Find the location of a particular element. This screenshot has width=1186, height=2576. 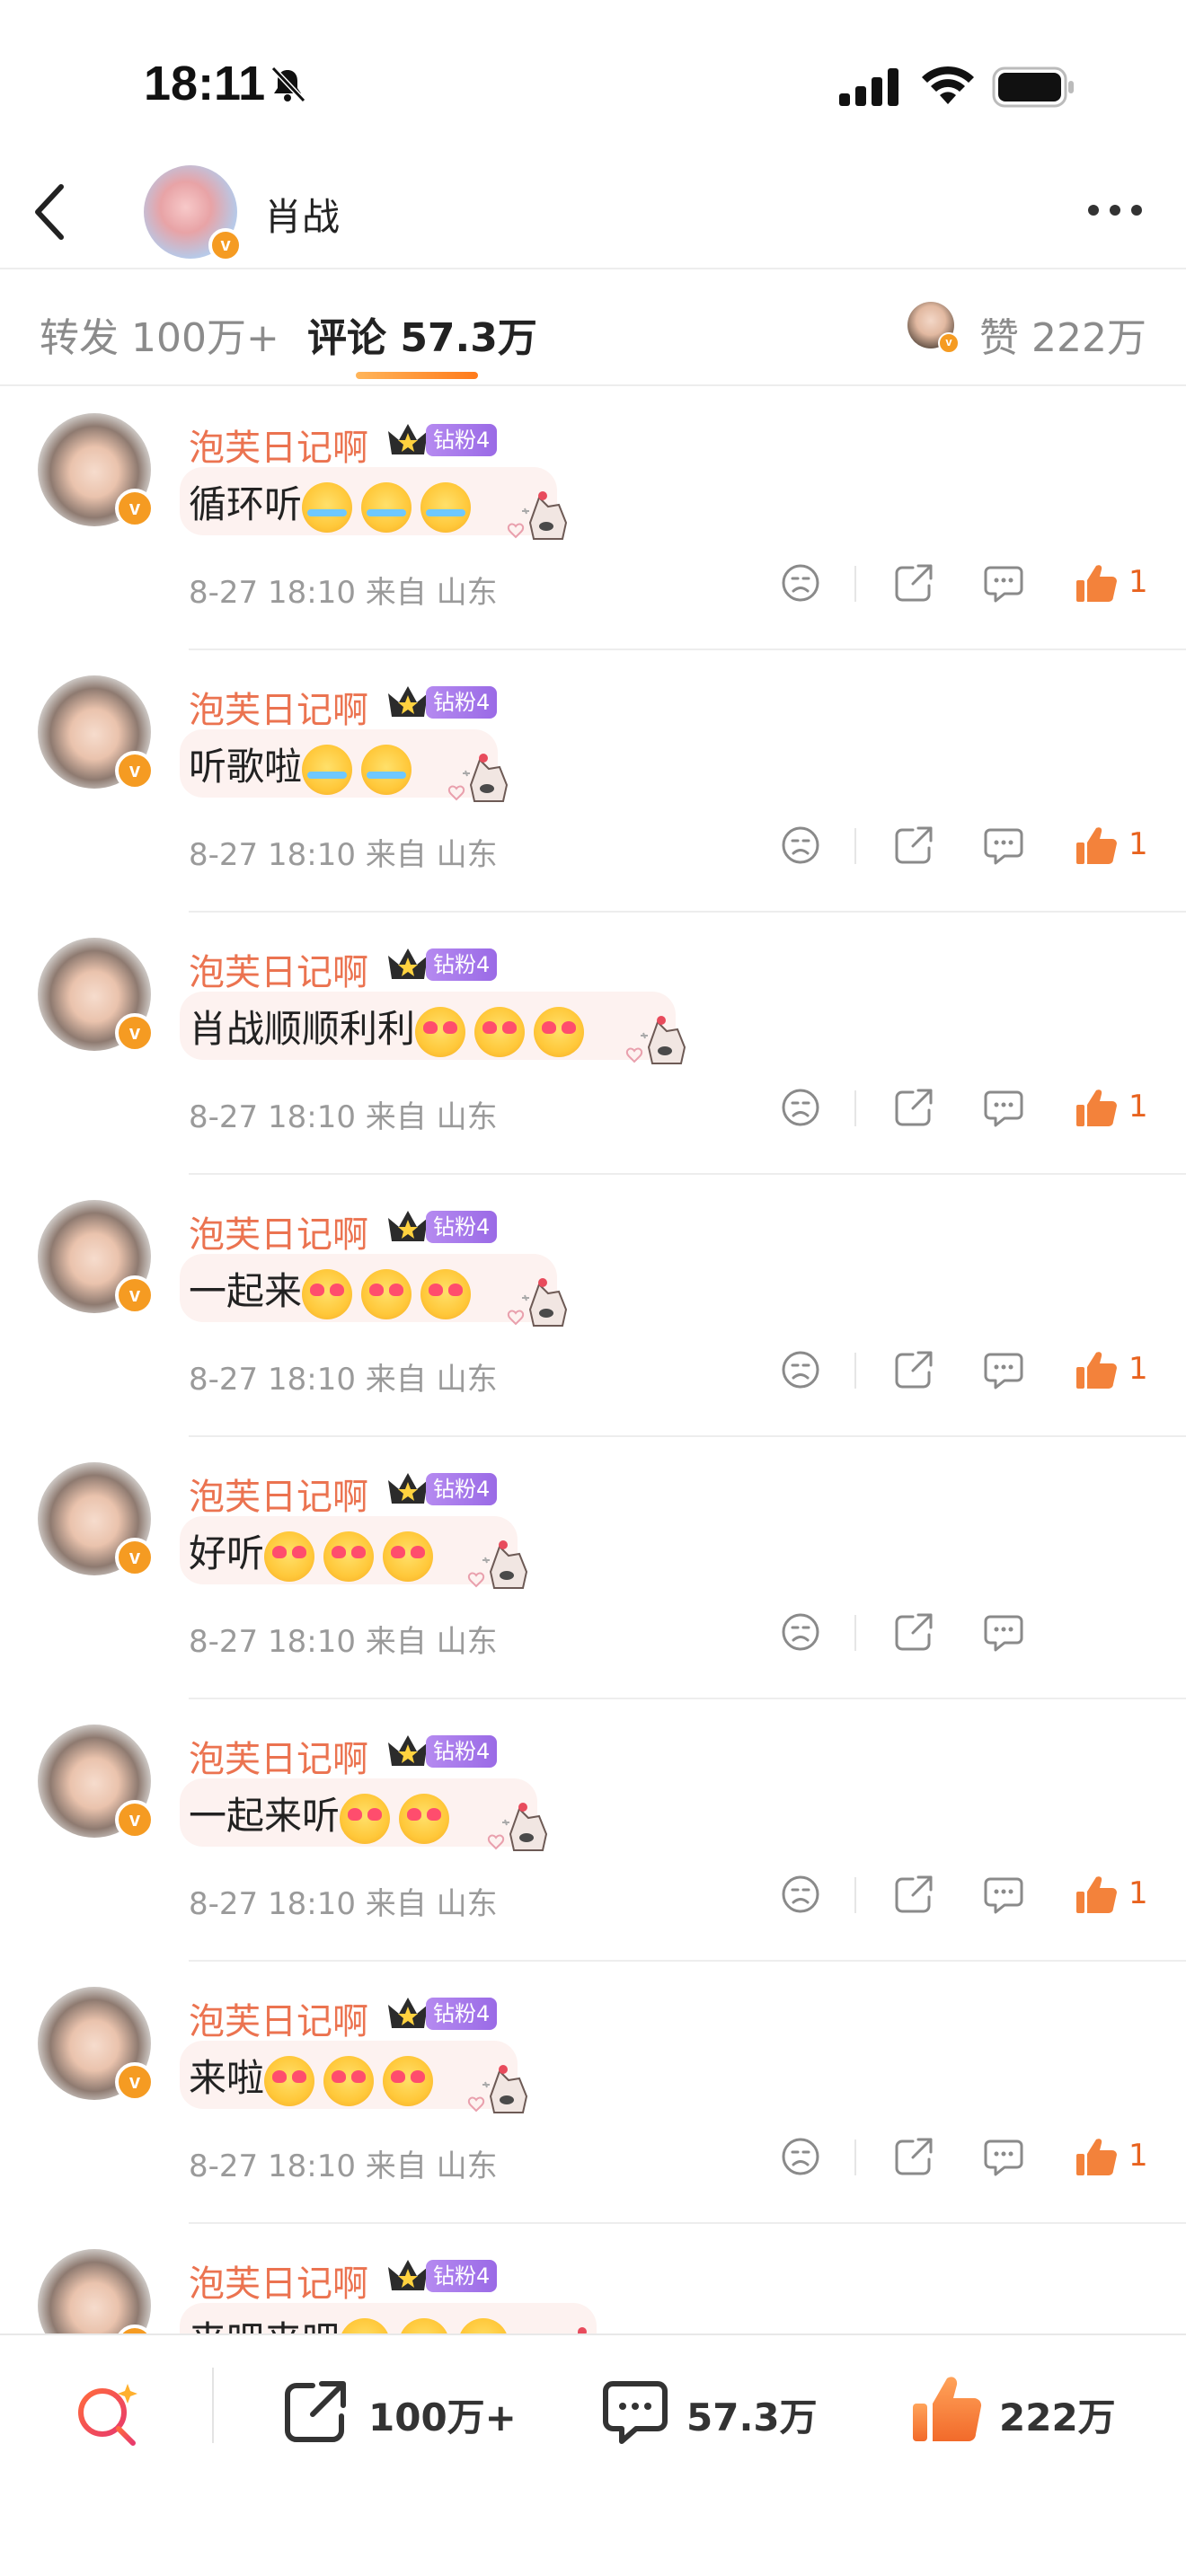

comment-text-content: 一起来听 is located at coordinates (265, 1816).